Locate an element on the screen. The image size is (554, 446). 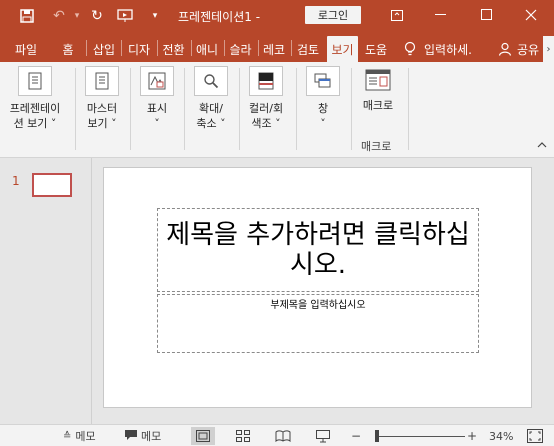
tab-transitions: 전환 is located at coordinates (173, 49).